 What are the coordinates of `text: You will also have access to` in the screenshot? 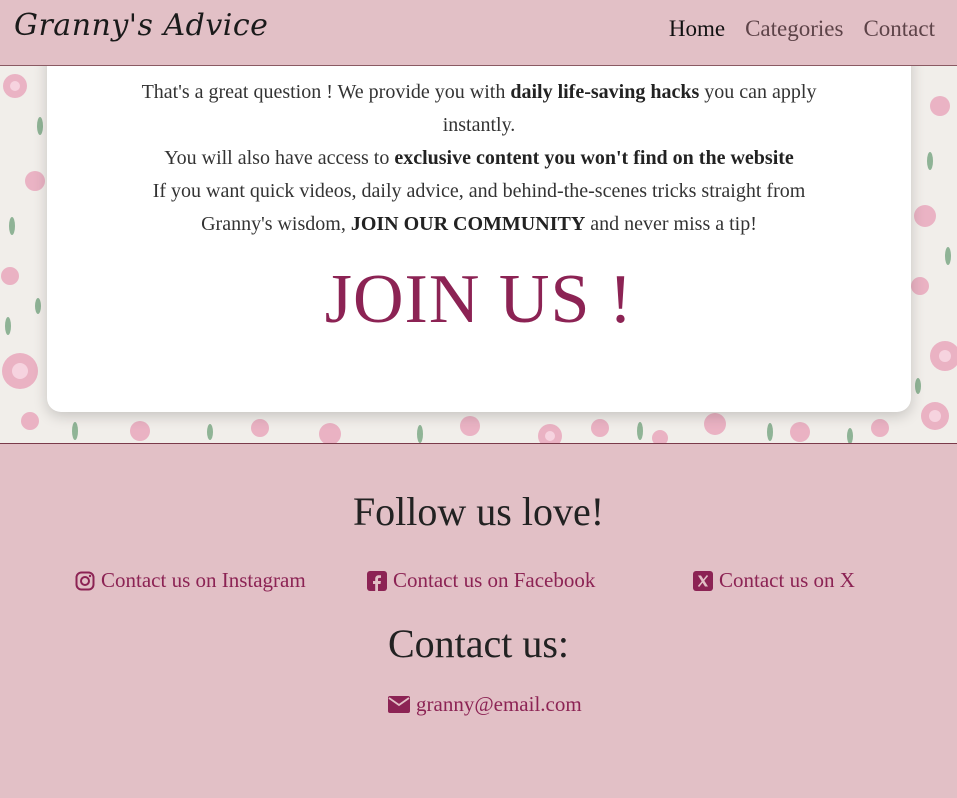 It's located at (279, 158).